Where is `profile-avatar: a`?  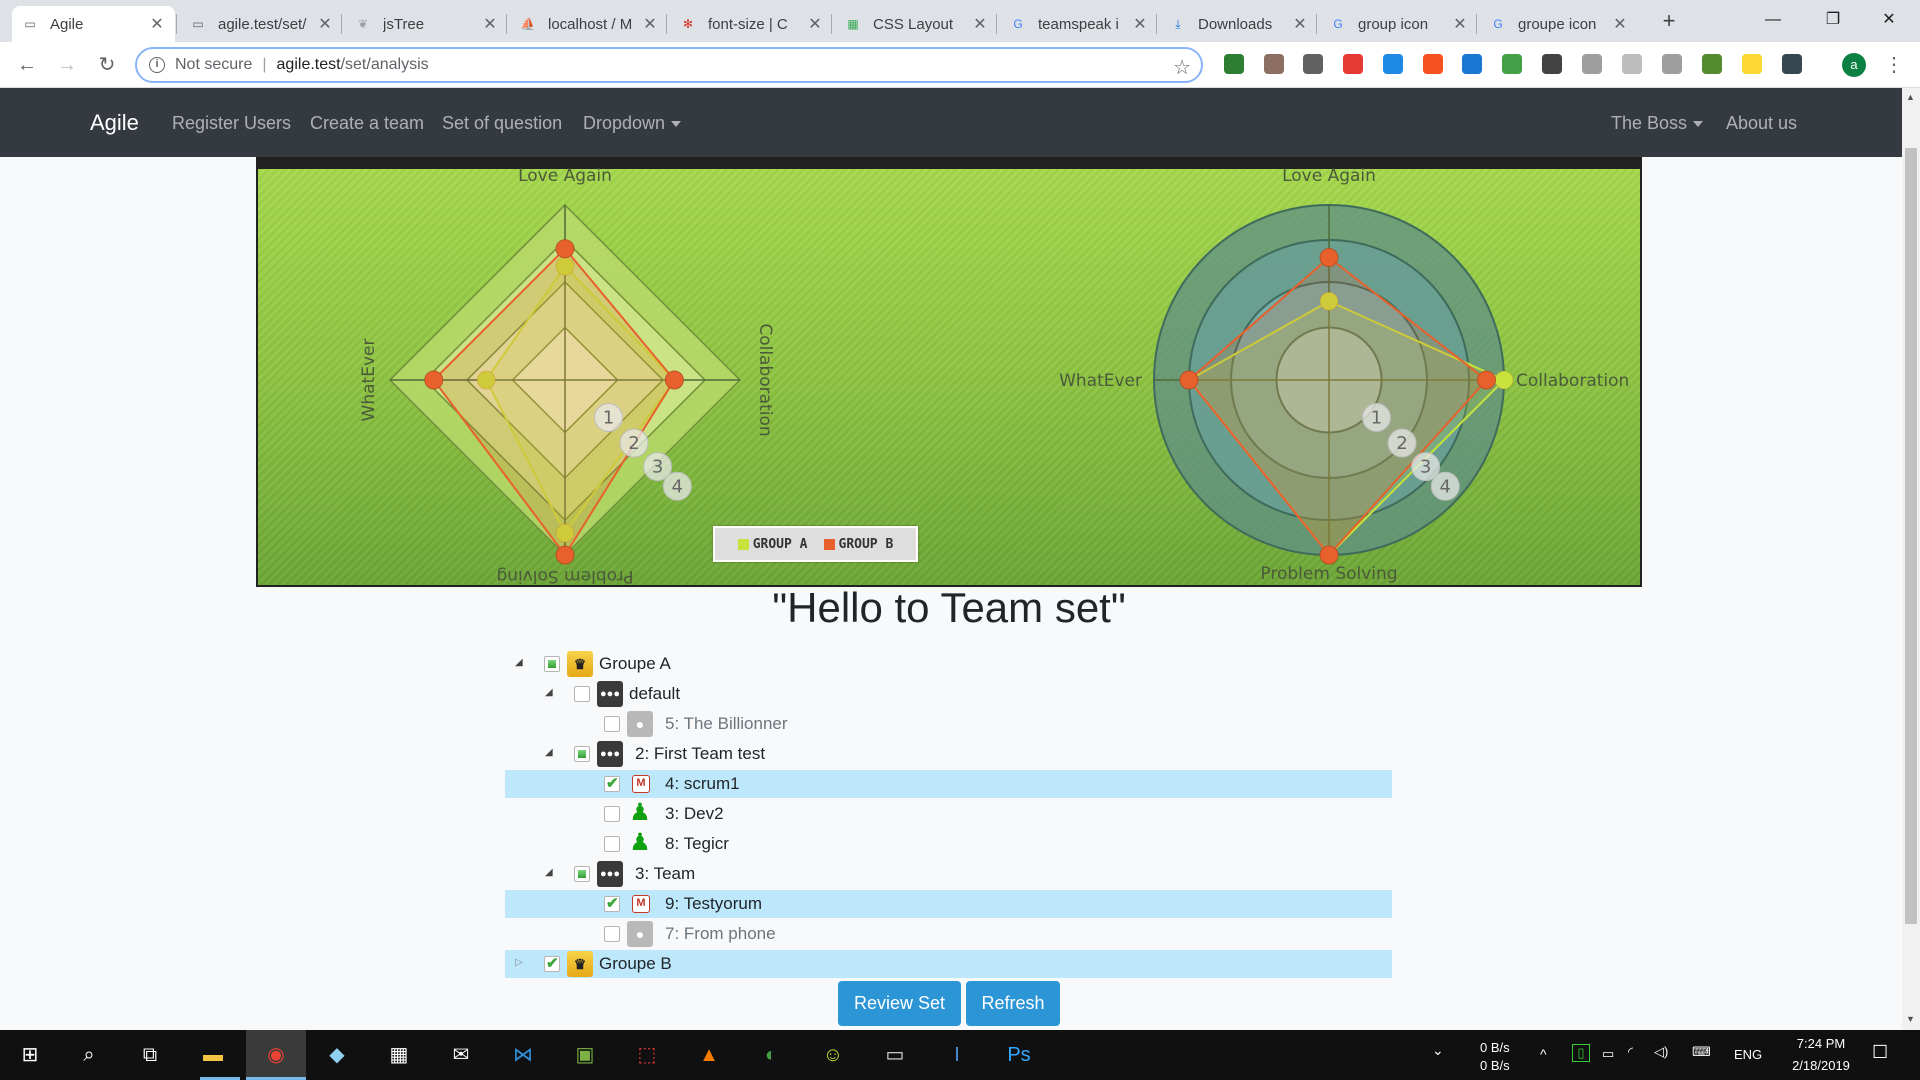
profile-avatar: a is located at coordinates (1854, 65).